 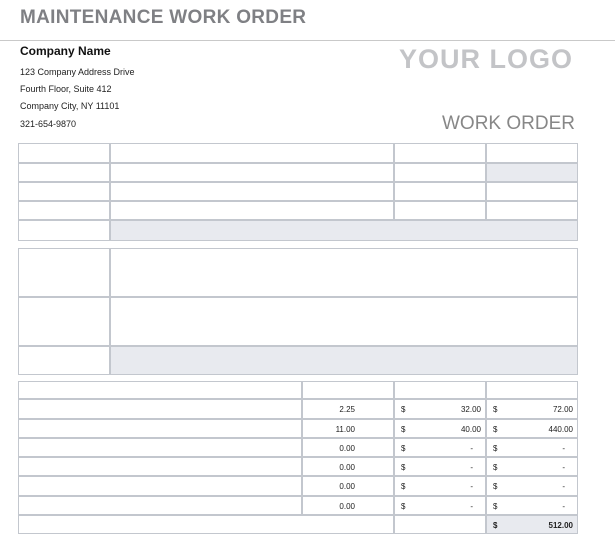 I want to click on work-location-field, so click(x=344, y=230).